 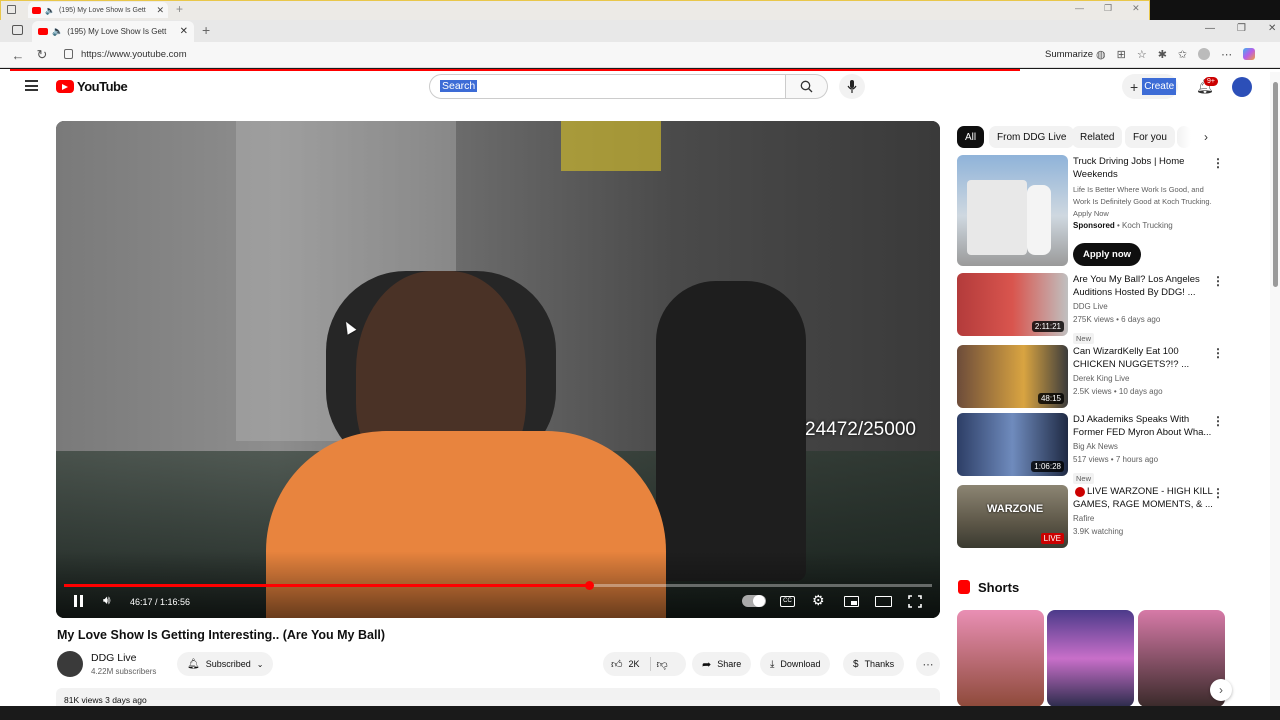 What do you see at coordinates (102, 10) in the screenshot?
I see `outer-tab-title: (195) My Love Show Is Gett` at bounding box center [102, 10].